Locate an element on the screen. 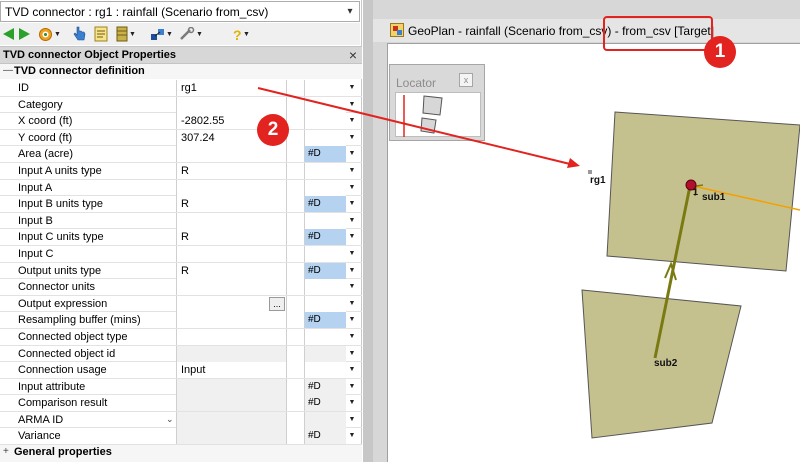  data-sheet-button: ▼ is located at coordinates (126, 34).